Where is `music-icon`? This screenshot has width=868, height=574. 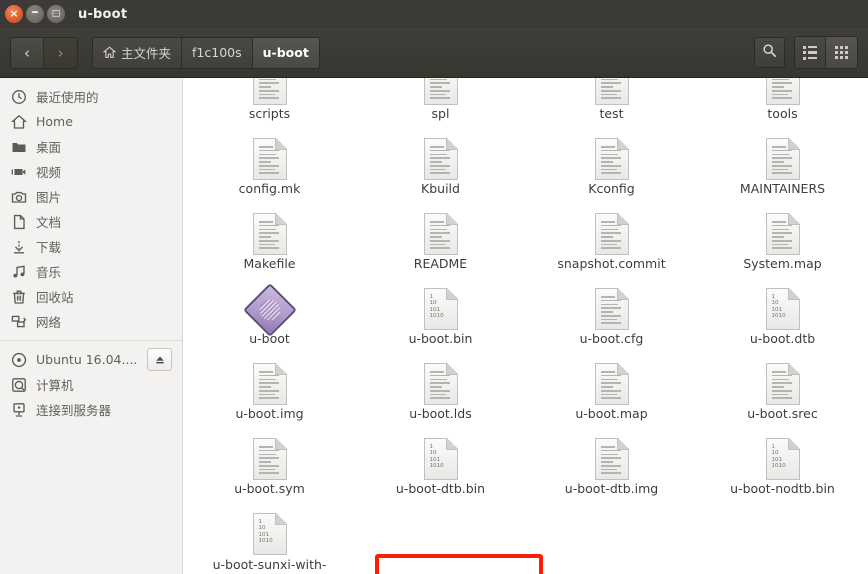
music-icon is located at coordinates (18, 271).